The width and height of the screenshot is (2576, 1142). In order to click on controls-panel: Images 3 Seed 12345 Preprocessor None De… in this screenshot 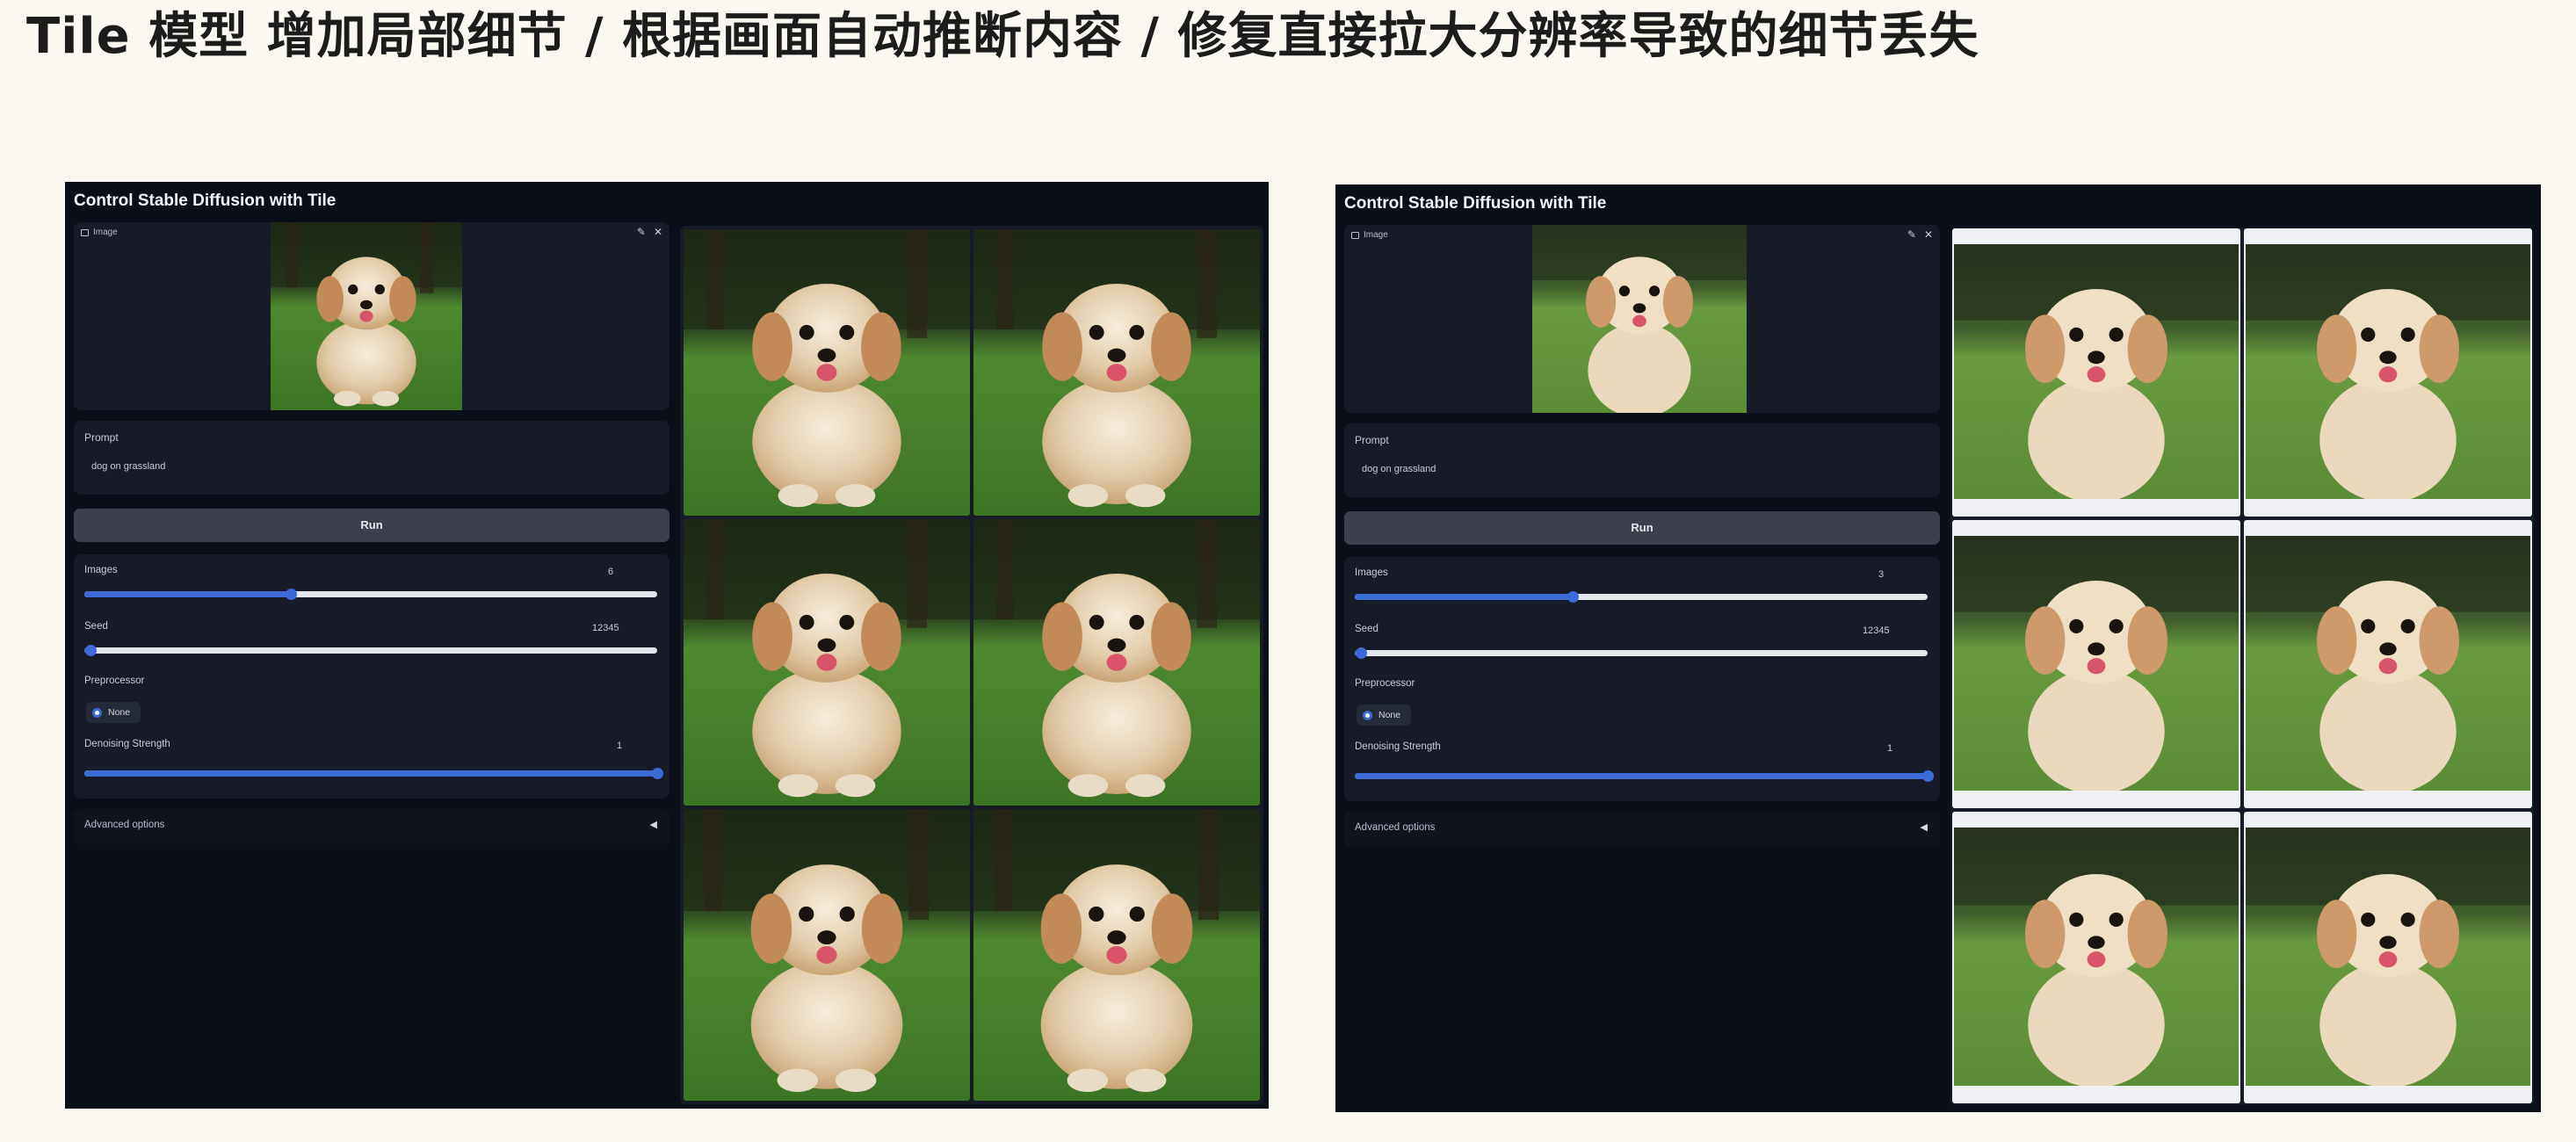, I will do `click(1642, 679)`.